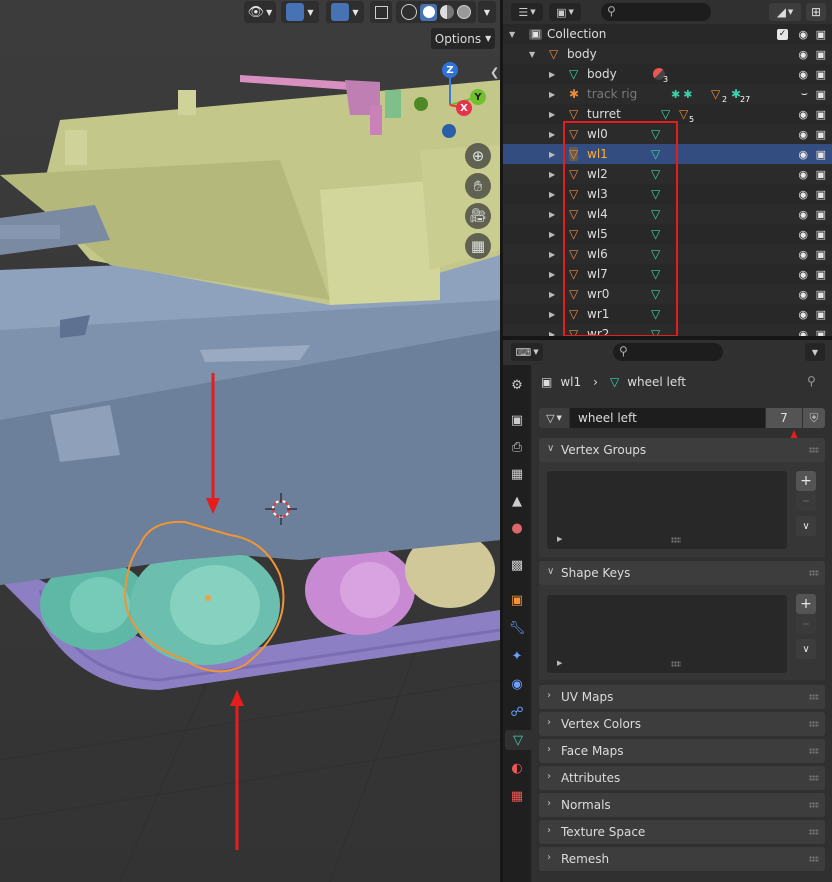 The image size is (832, 882). What do you see at coordinates (565, 12) in the screenshot?
I see `filter-view-dropdown: ▣ ▼` at bounding box center [565, 12].